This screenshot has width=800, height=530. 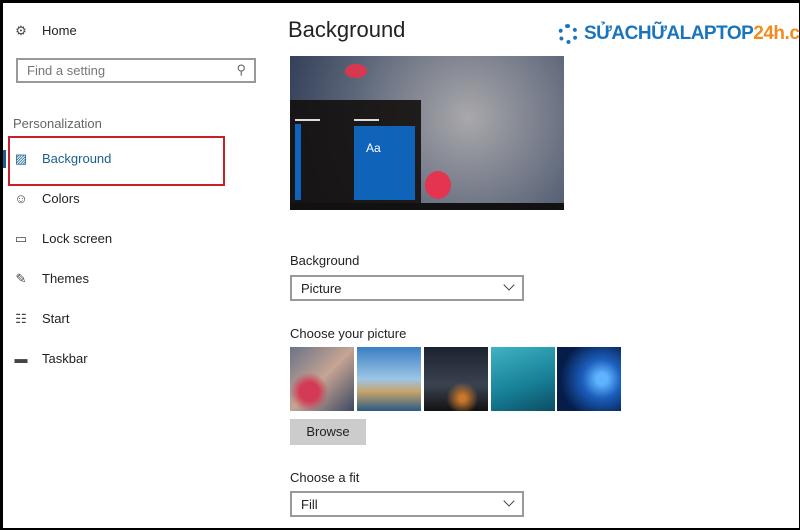 What do you see at coordinates (241, 69) in the screenshot?
I see `search-icon: ⚲` at bounding box center [241, 69].